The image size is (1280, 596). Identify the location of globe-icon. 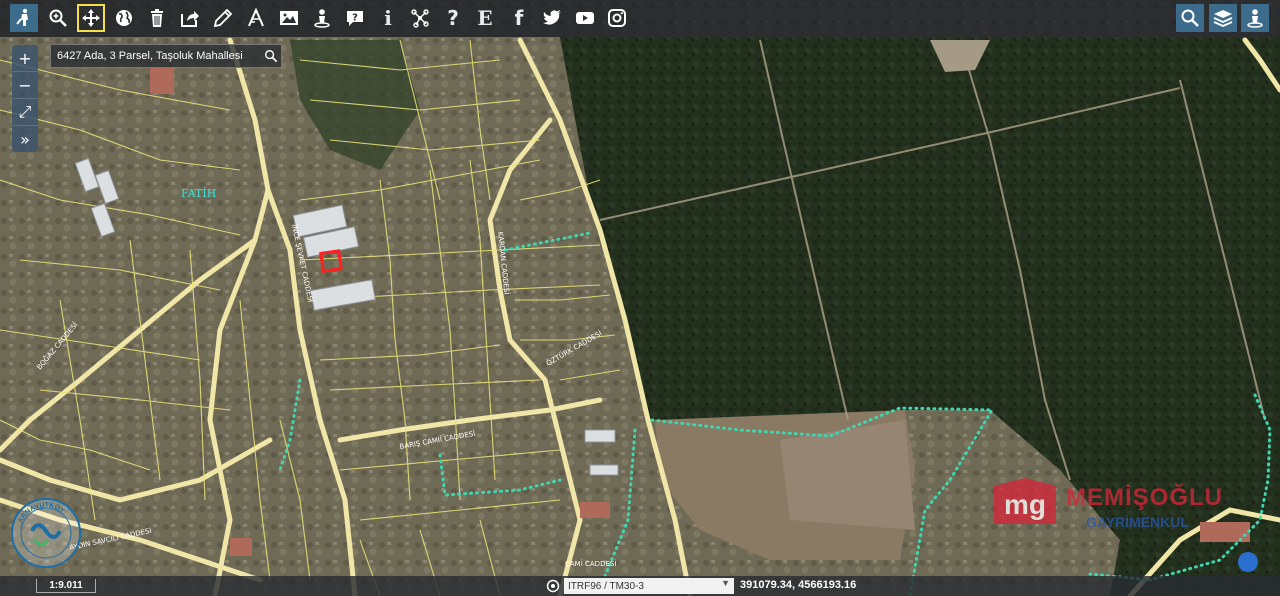
(124, 18).